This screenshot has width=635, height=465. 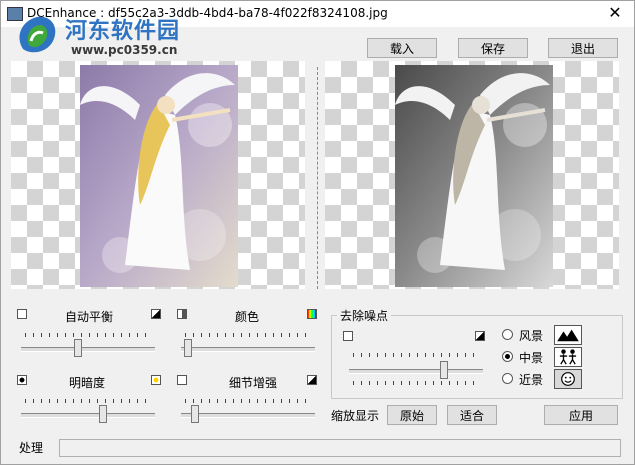 What do you see at coordinates (89, 401) in the screenshot?
I see `brightness-ticks` at bounding box center [89, 401].